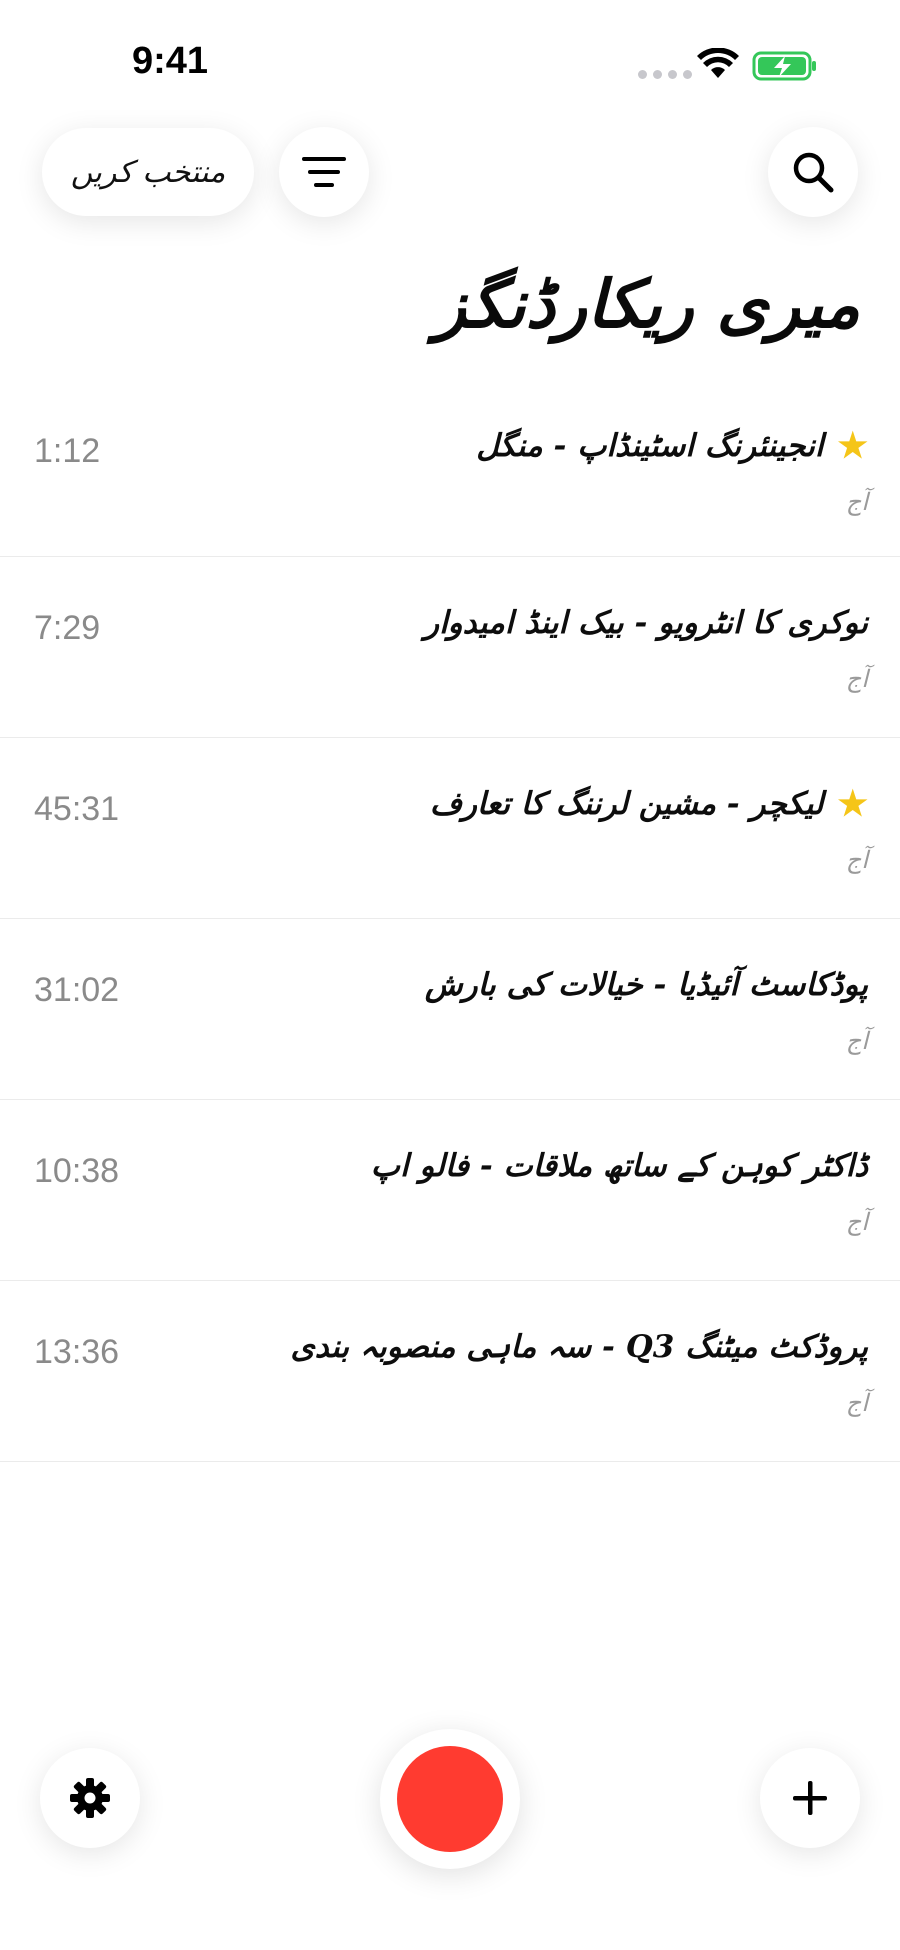 Image resolution: width=900 pixels, height=1950 pixels. I want to click on select-button: منتخب کریں, so click(148, 172).